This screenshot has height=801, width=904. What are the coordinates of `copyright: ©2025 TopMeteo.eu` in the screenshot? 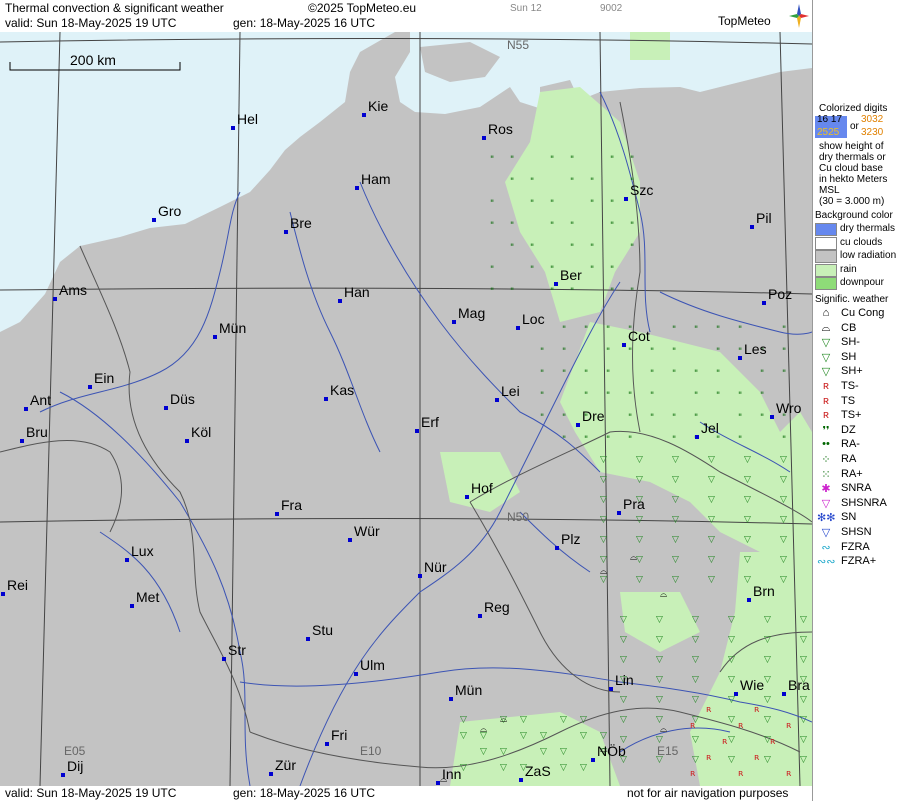 It's located at (362, 8).